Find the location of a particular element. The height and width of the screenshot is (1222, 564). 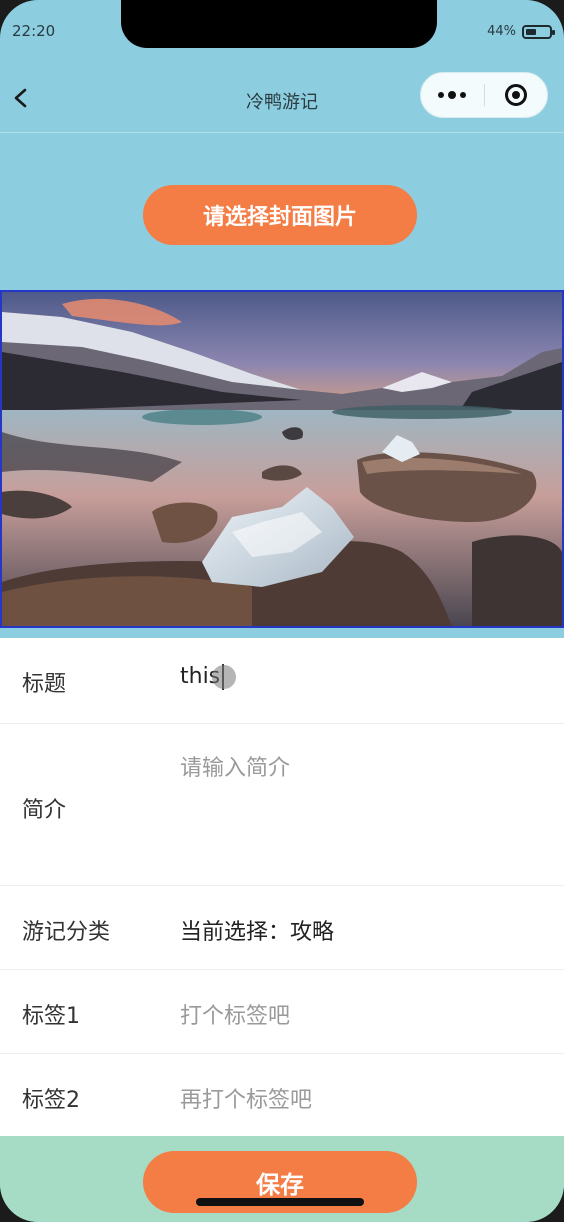

battery-icon is located at coordinates (538, 31).